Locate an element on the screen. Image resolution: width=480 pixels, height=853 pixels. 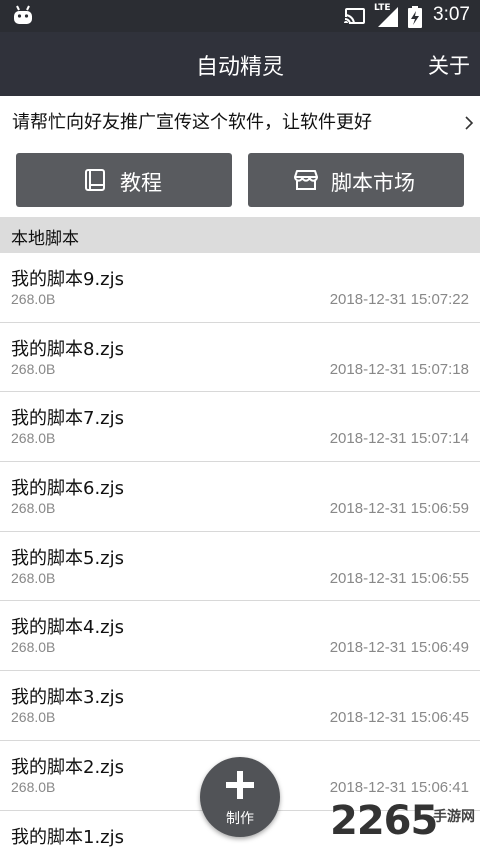
script-date: 2018-12-31 15:06:41 is located at coordinates (399, 787).